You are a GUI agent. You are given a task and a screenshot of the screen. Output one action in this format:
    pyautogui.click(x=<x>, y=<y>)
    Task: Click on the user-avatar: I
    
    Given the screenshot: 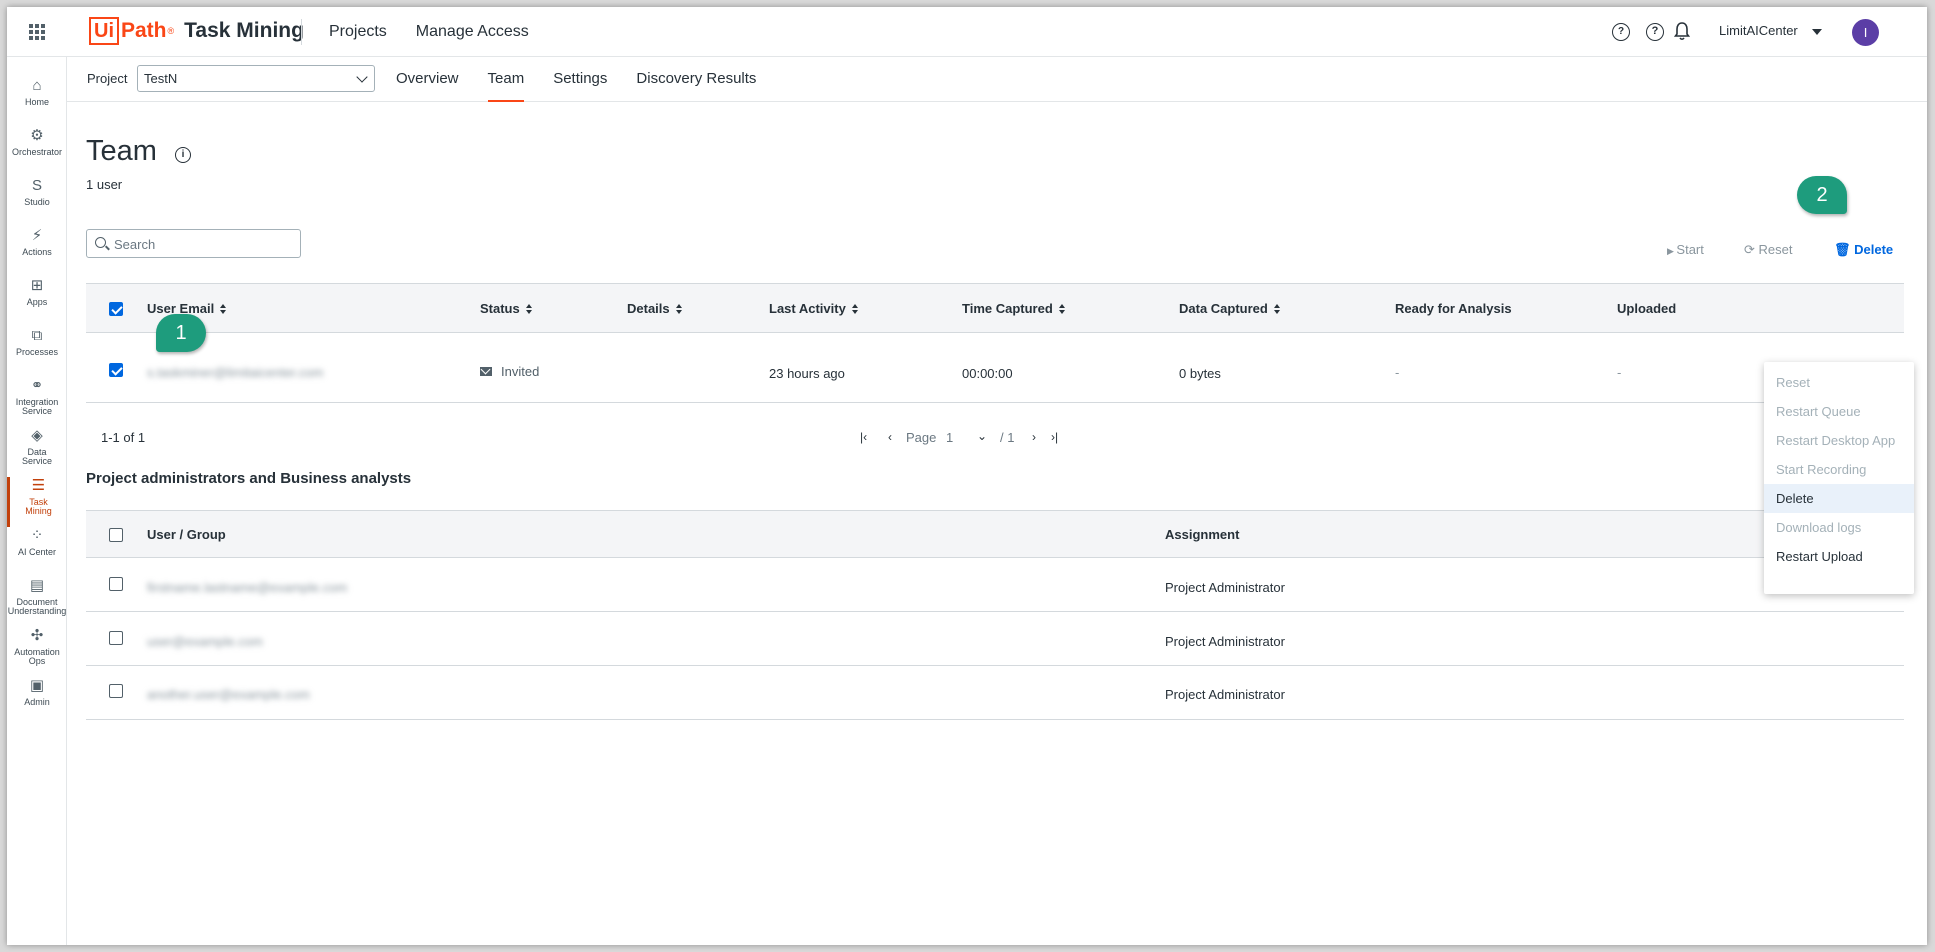 What is the action you would take?
    pyautogui.click(x=1865, y=32)
    